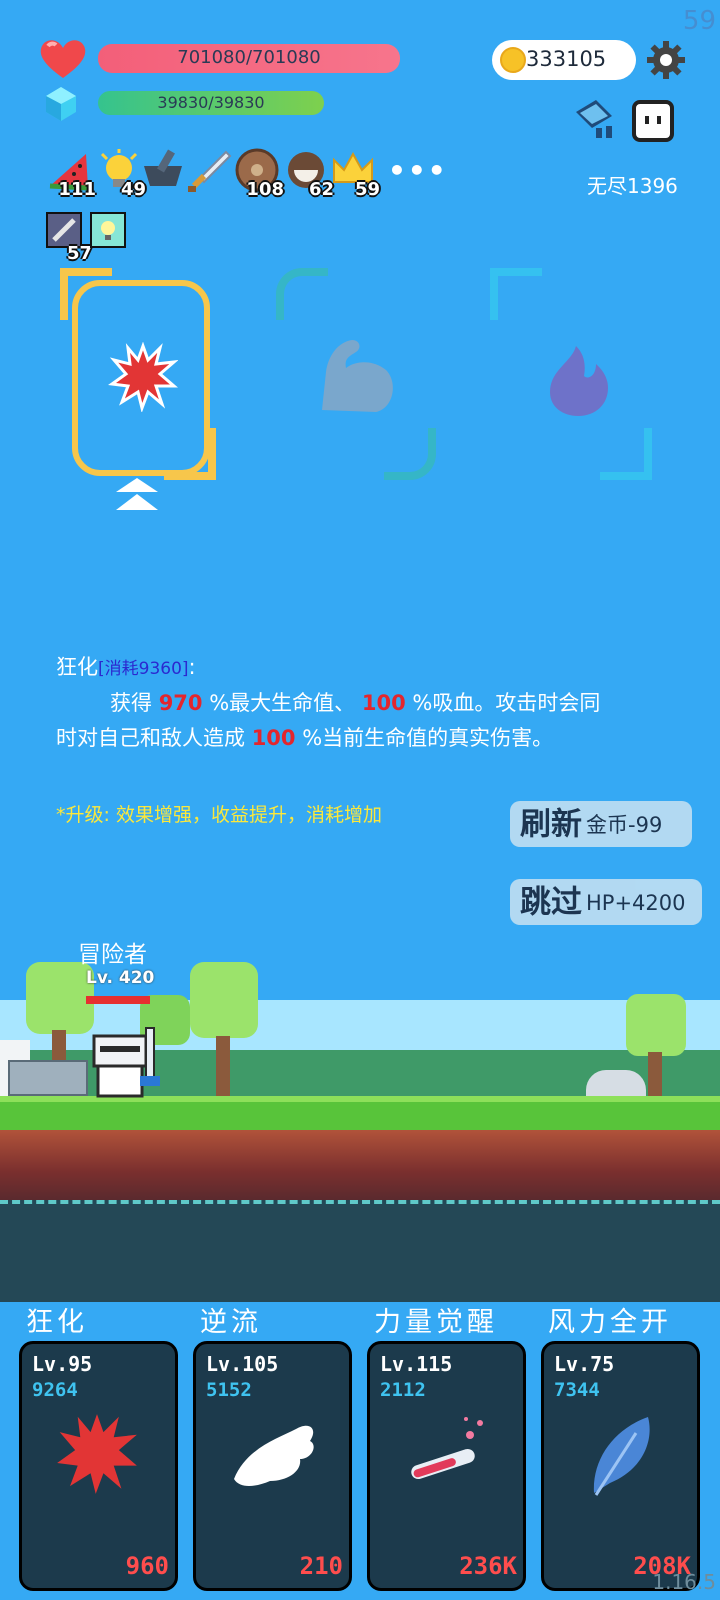 The image size is (720, 1600). Describe the element at coordinates (112, 955) in the screenshot. I see `hero-name: 冒险者` at that location.